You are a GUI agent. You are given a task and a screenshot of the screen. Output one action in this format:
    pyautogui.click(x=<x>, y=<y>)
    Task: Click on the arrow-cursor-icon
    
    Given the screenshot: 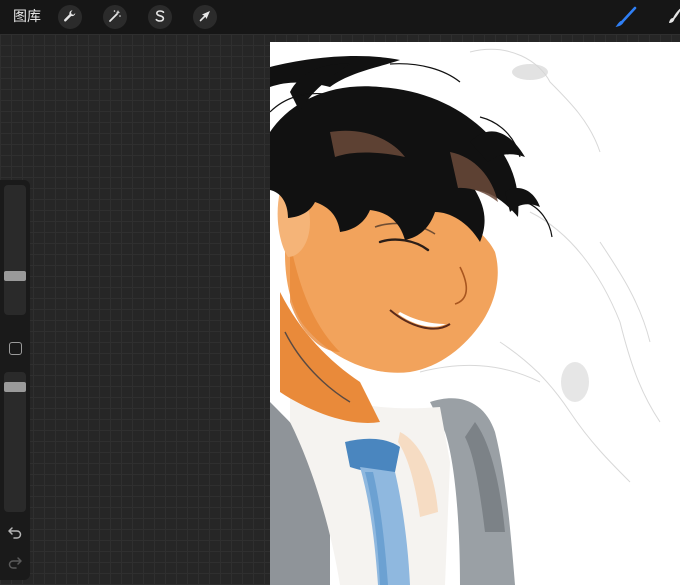 What is the action you would take?
    pyautogui.click(x=205, y=17)
    